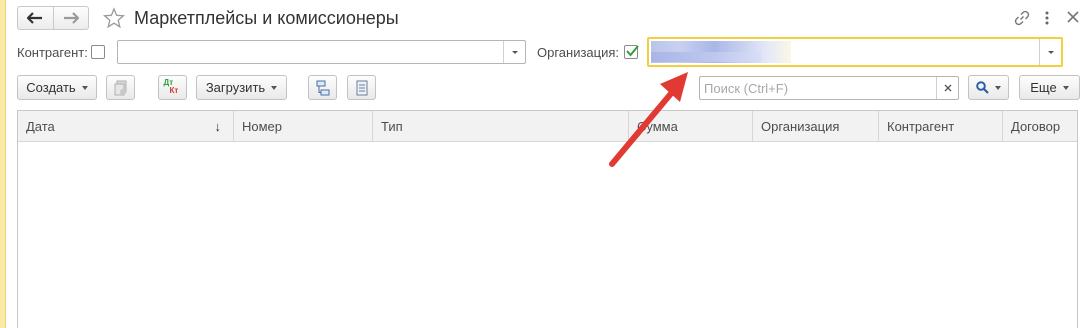  Describe the element at coordinates (235, 87) in the screenshot. I see `load-button-label: Загрузить` at that location.